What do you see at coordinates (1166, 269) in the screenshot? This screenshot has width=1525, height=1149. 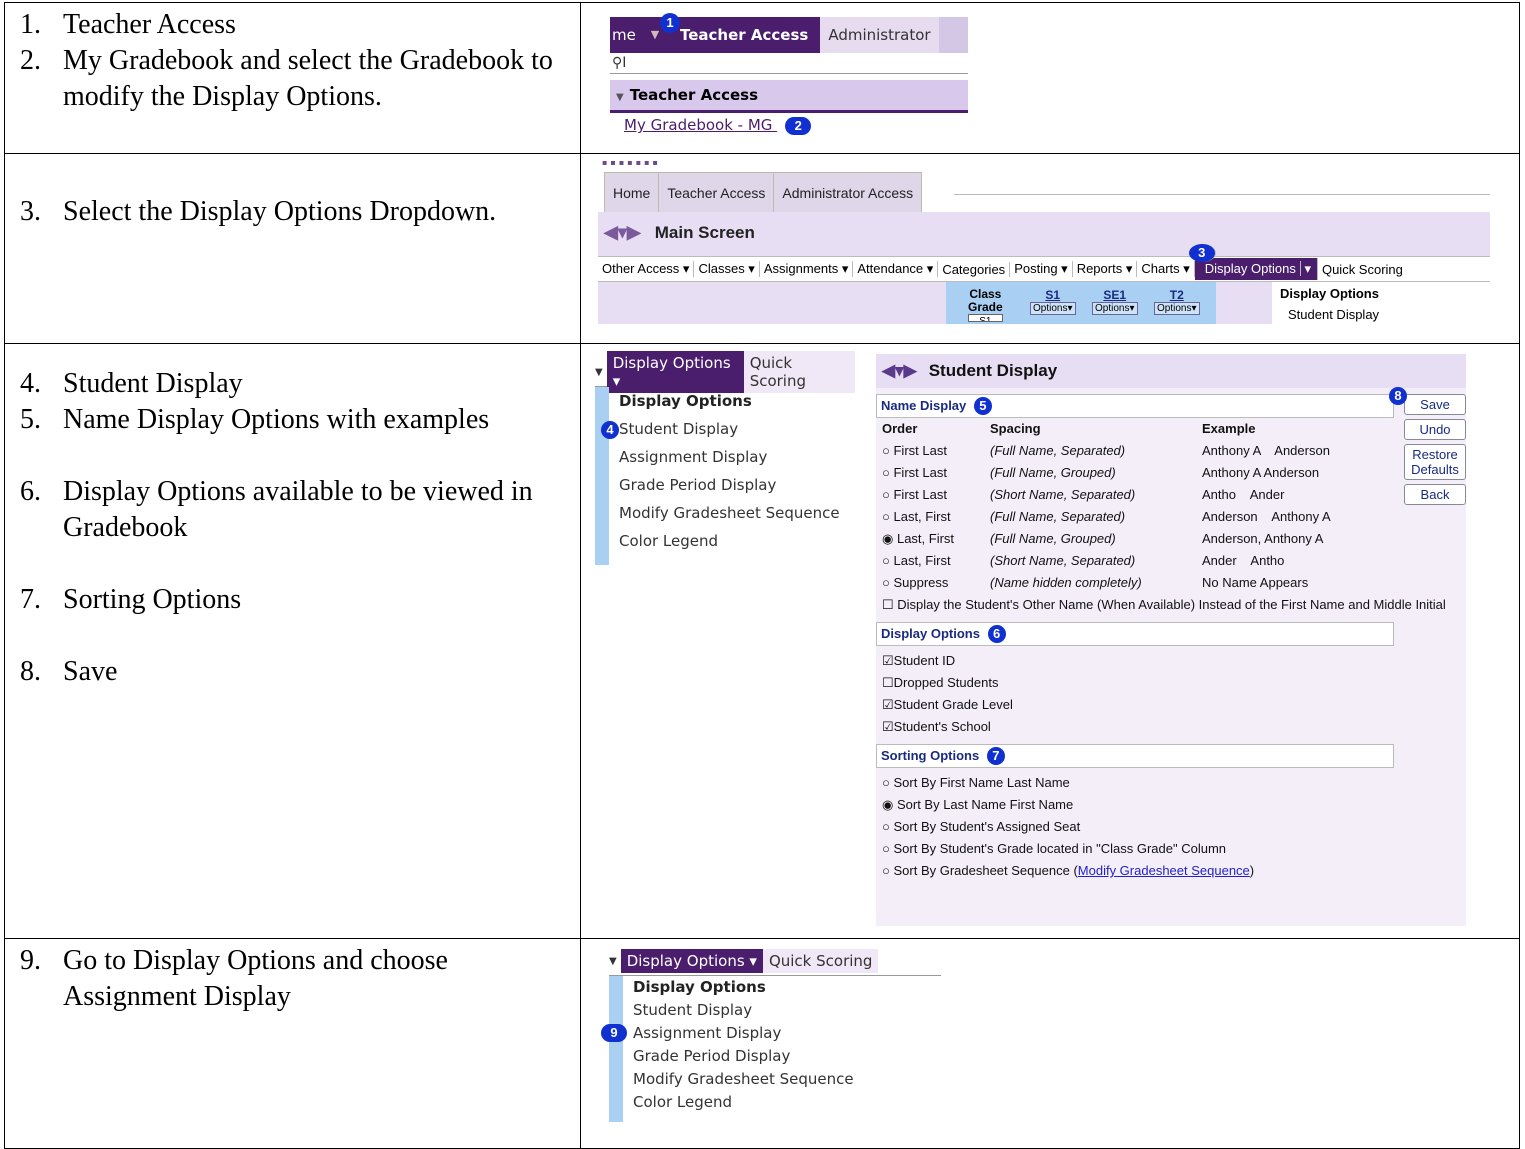 I see `menu-charts: Charts ▾` at bounding box center [1166, 269].